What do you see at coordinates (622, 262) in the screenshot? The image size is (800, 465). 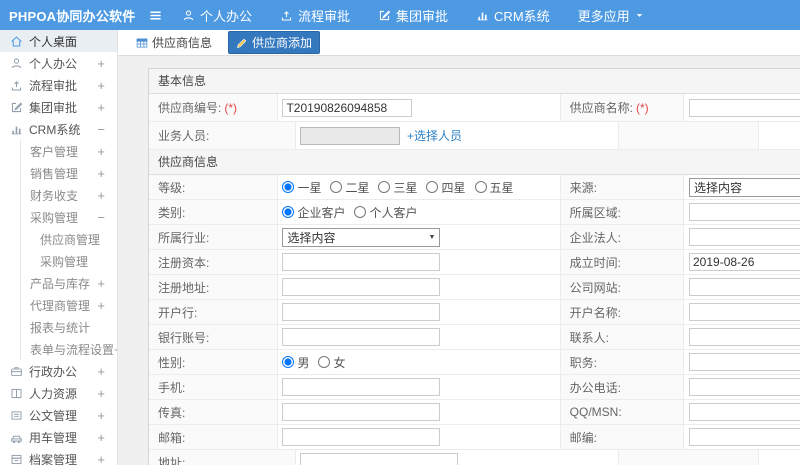 I see `field-label: 成立时间:` at bounding box center [622, 262].